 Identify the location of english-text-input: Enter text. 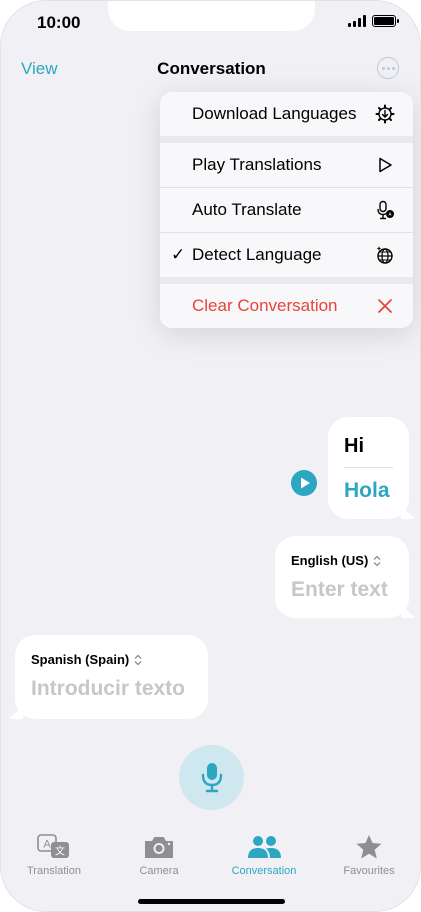
(339, 590).